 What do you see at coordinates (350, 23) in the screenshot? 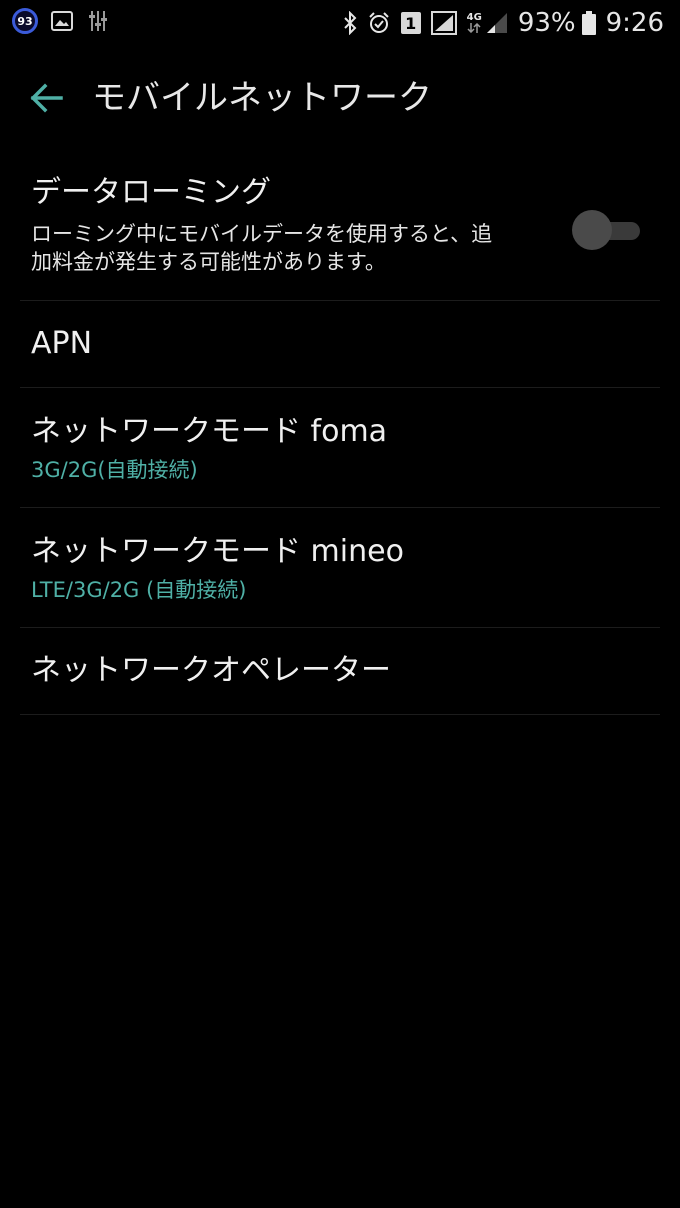
I see `bluetooth-icon` at bounding box center [350, 23].